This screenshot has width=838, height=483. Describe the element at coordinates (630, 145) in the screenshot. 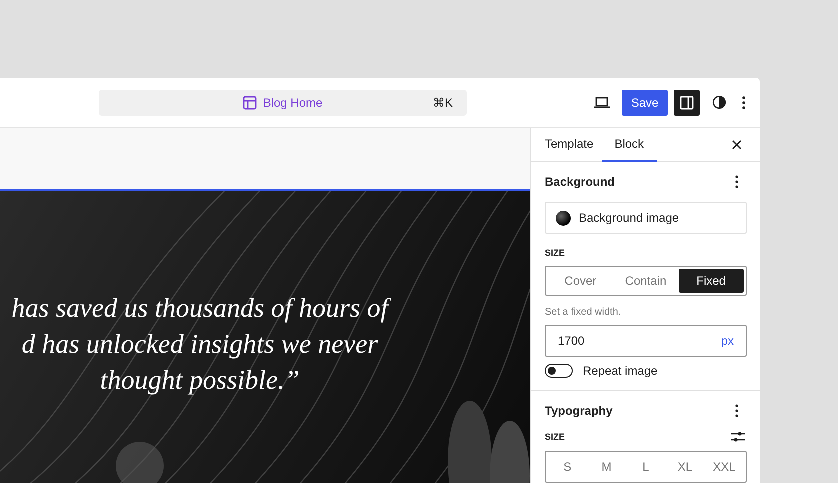

I see `sidebar-tab: Block` at that location.